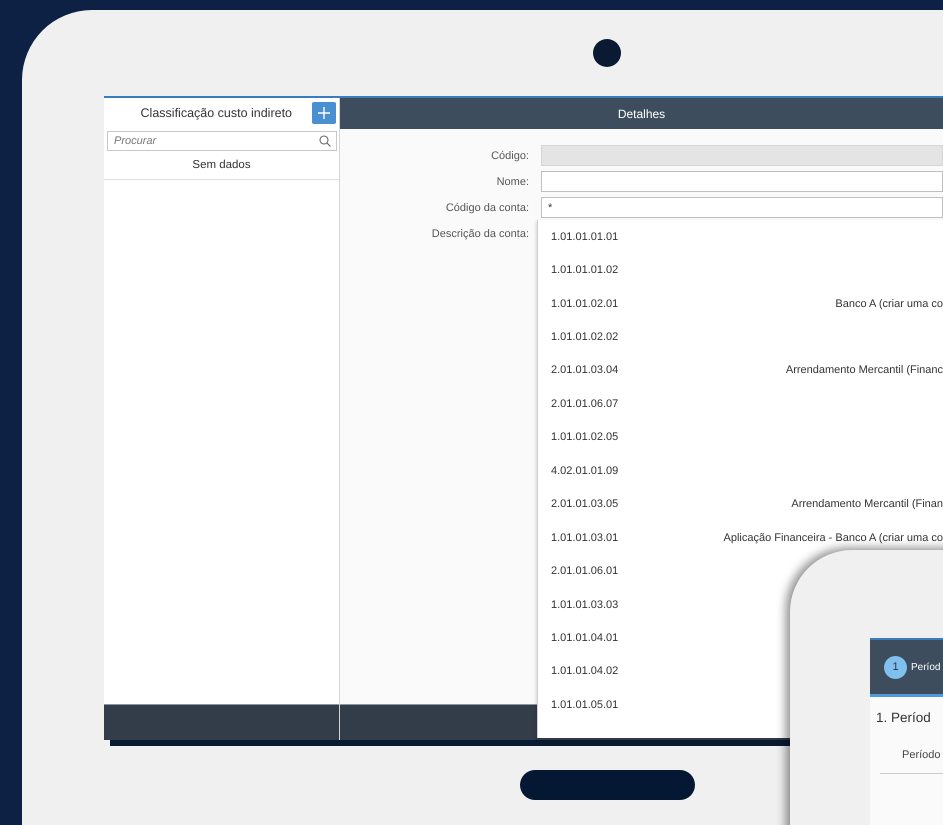  What do you see at coordinates (584, 370) in the screenshot?
I see `account-code: 2.01.01.03.04` at bounding box center [584, 370].